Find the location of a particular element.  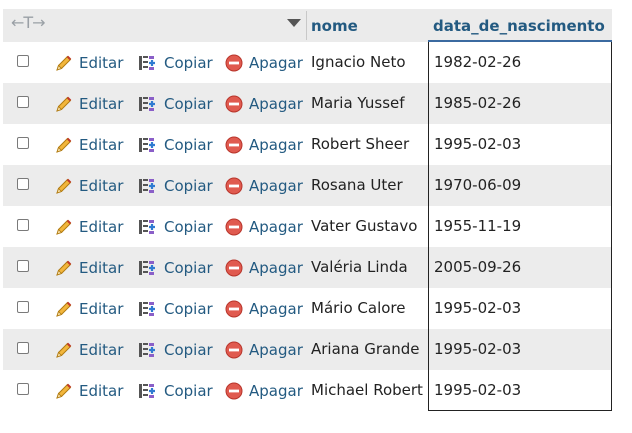

cell-data-de-nascimento: 2005-09-26 is located at coordinates (520, 267).